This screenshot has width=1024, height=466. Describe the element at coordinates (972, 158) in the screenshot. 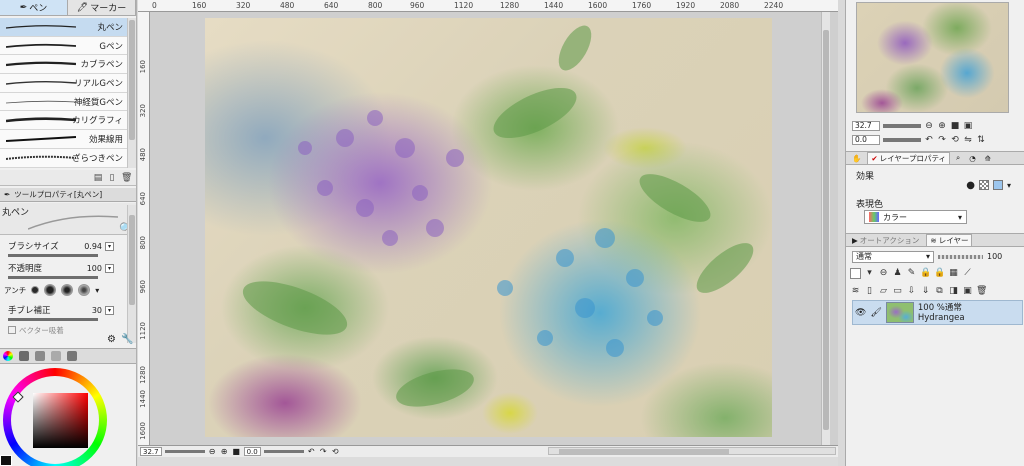

I see `tab-info: ◔` at that location.